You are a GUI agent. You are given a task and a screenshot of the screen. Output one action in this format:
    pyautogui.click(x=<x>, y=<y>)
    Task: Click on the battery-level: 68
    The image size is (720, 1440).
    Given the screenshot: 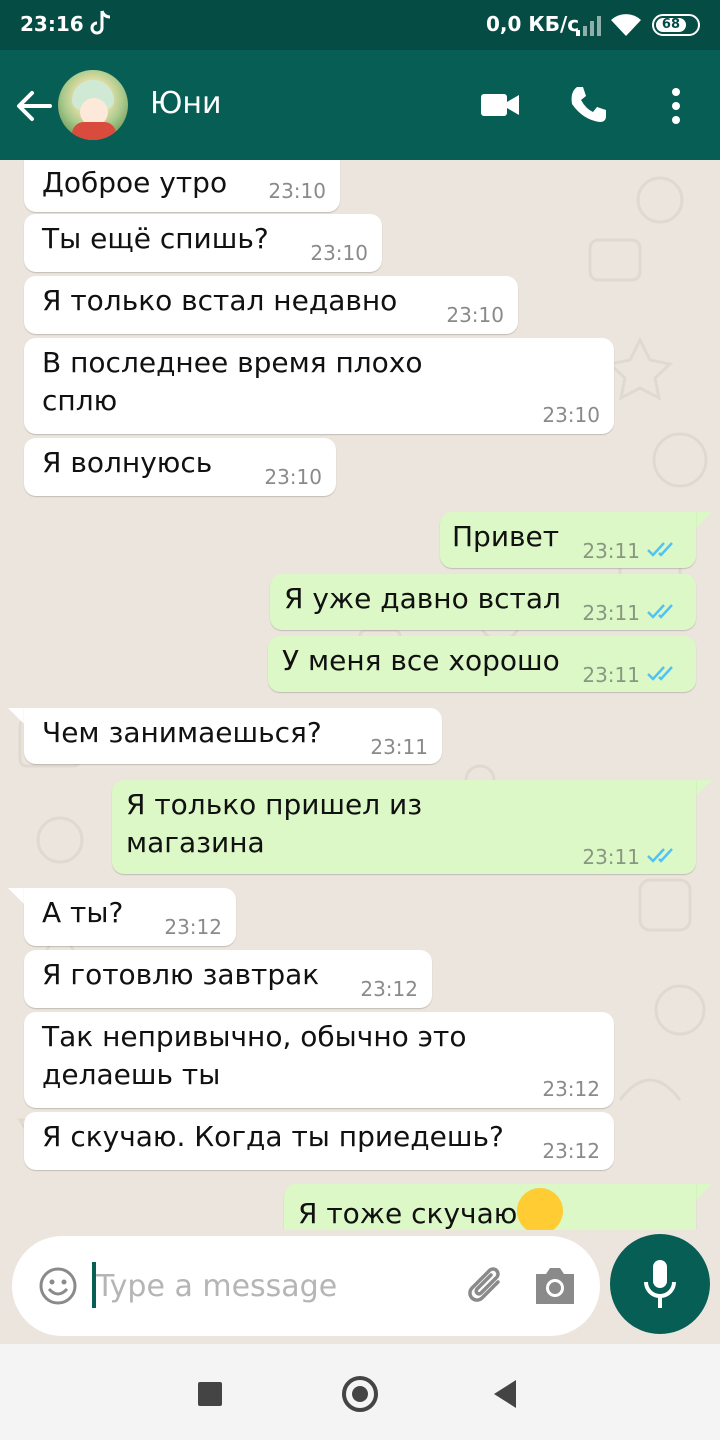 What is the action you would take?
    pyautogui.click(x=671, y=25)
    